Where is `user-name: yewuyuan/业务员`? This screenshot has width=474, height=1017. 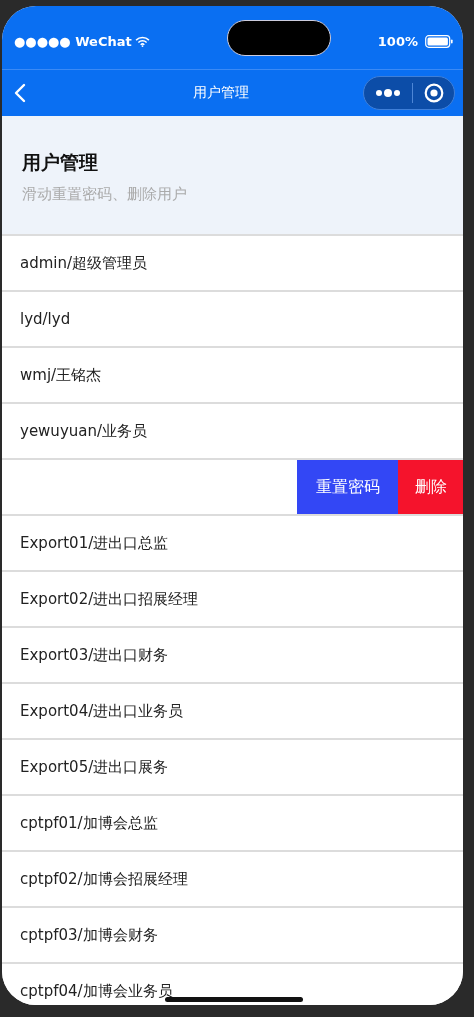
user-name: yewuyuan/业务员 is located at coordinates (84, 431).